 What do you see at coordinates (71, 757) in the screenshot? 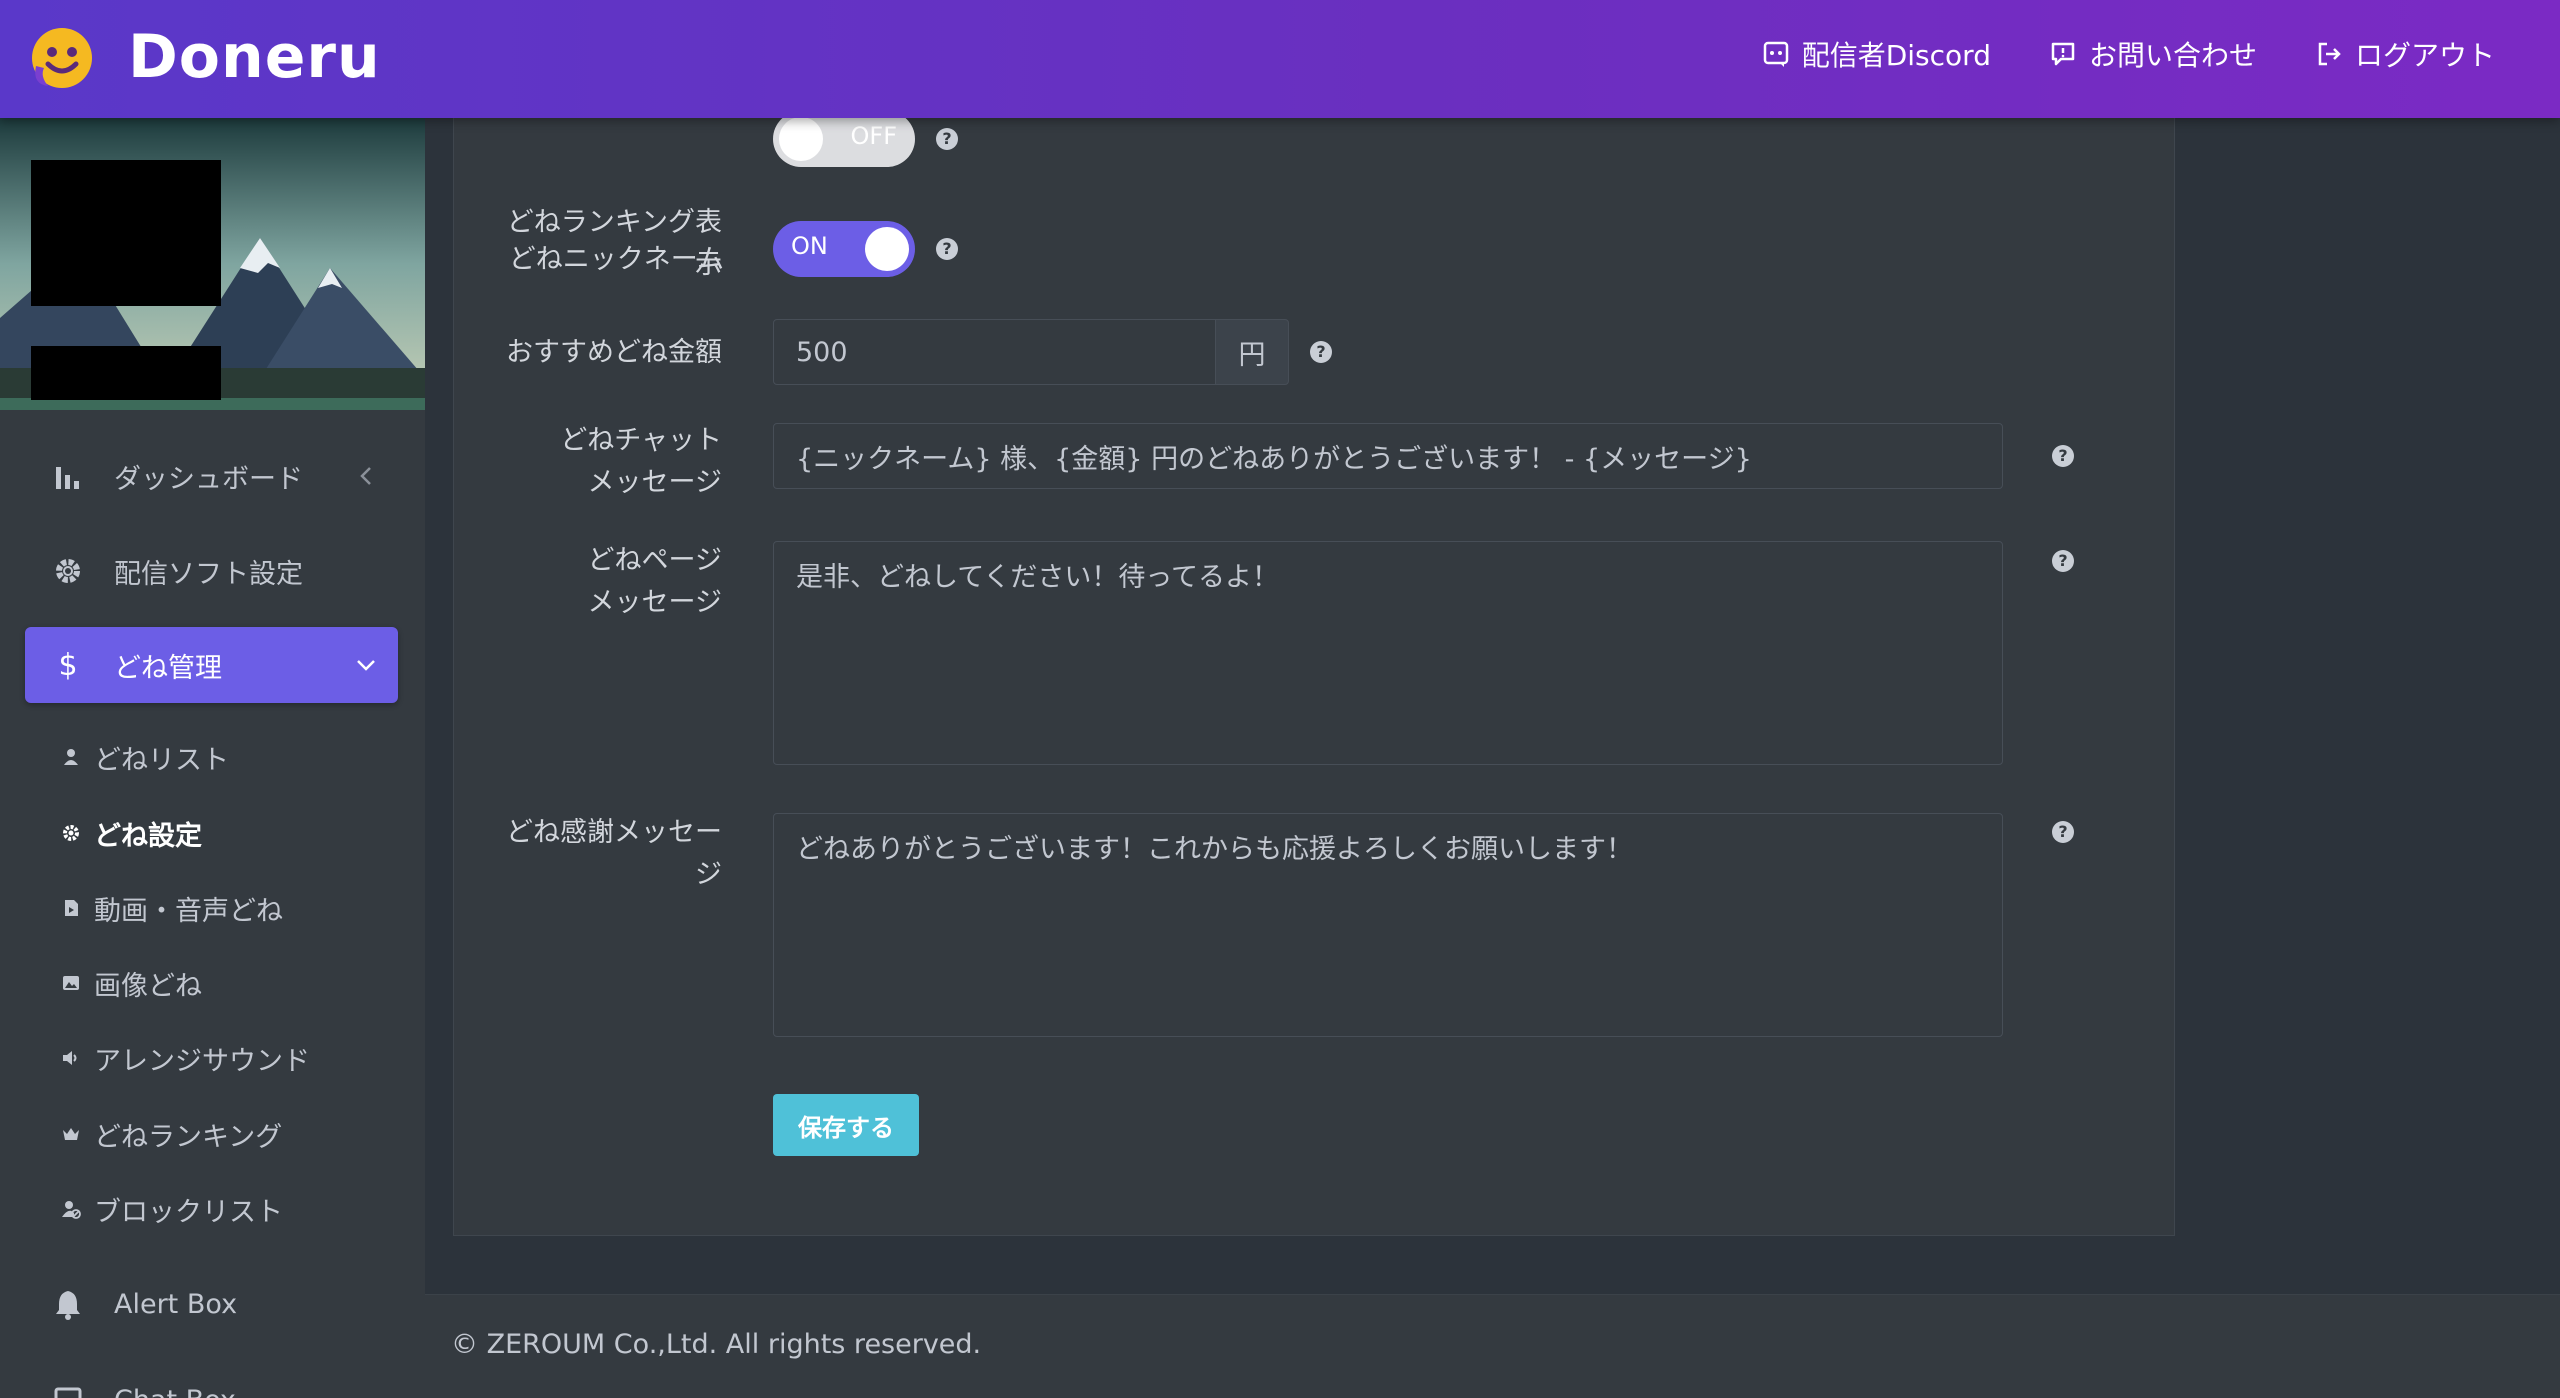
I see `user-icon` at bounding box center [71, 757].